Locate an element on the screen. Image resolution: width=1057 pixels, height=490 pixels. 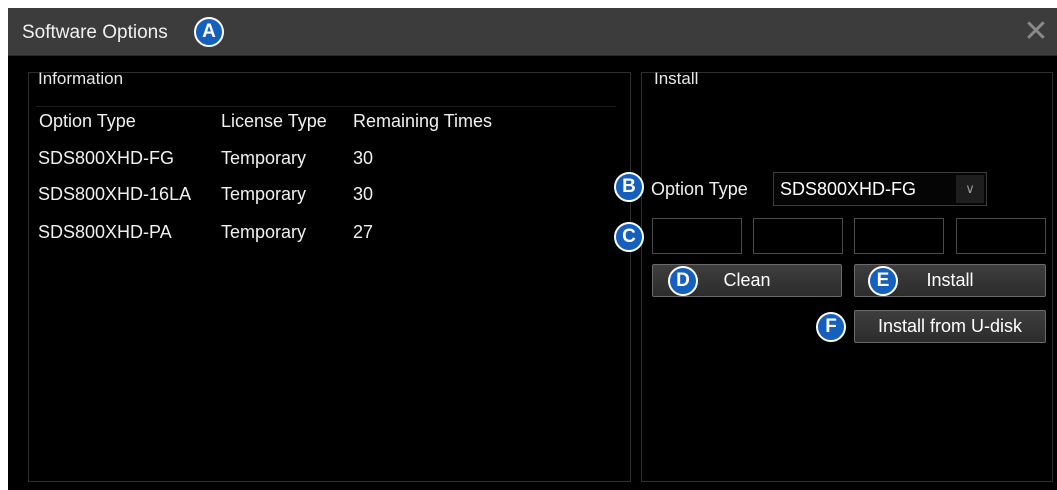
callout-b-badge: B is located at coordinates (629, 187).